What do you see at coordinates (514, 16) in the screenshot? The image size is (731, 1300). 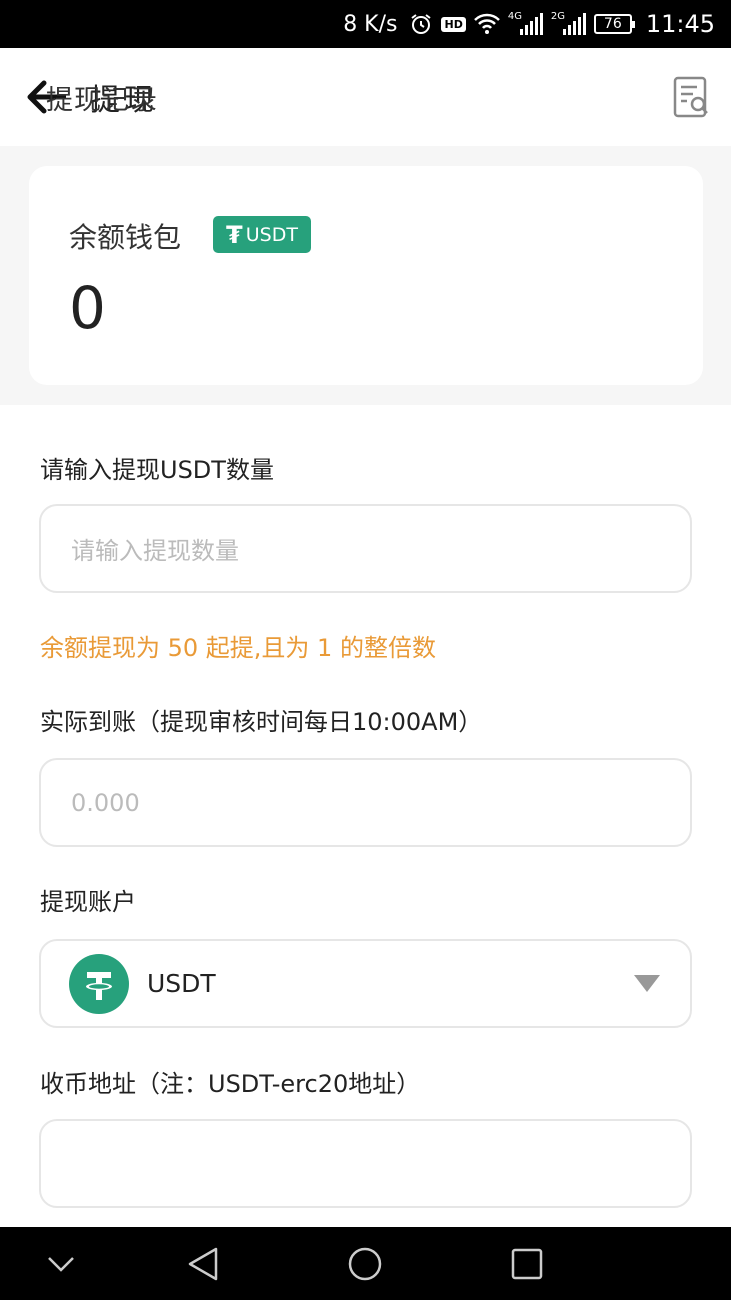 I see `signal-tag: 4G` at bounding box center [514, 16].